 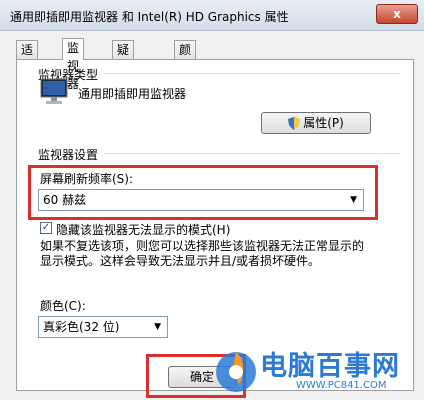 What do you see at coordinates (236, 372) in the screenshot?
I see `watermark-logo-icon` at bounding box center [236, 372].